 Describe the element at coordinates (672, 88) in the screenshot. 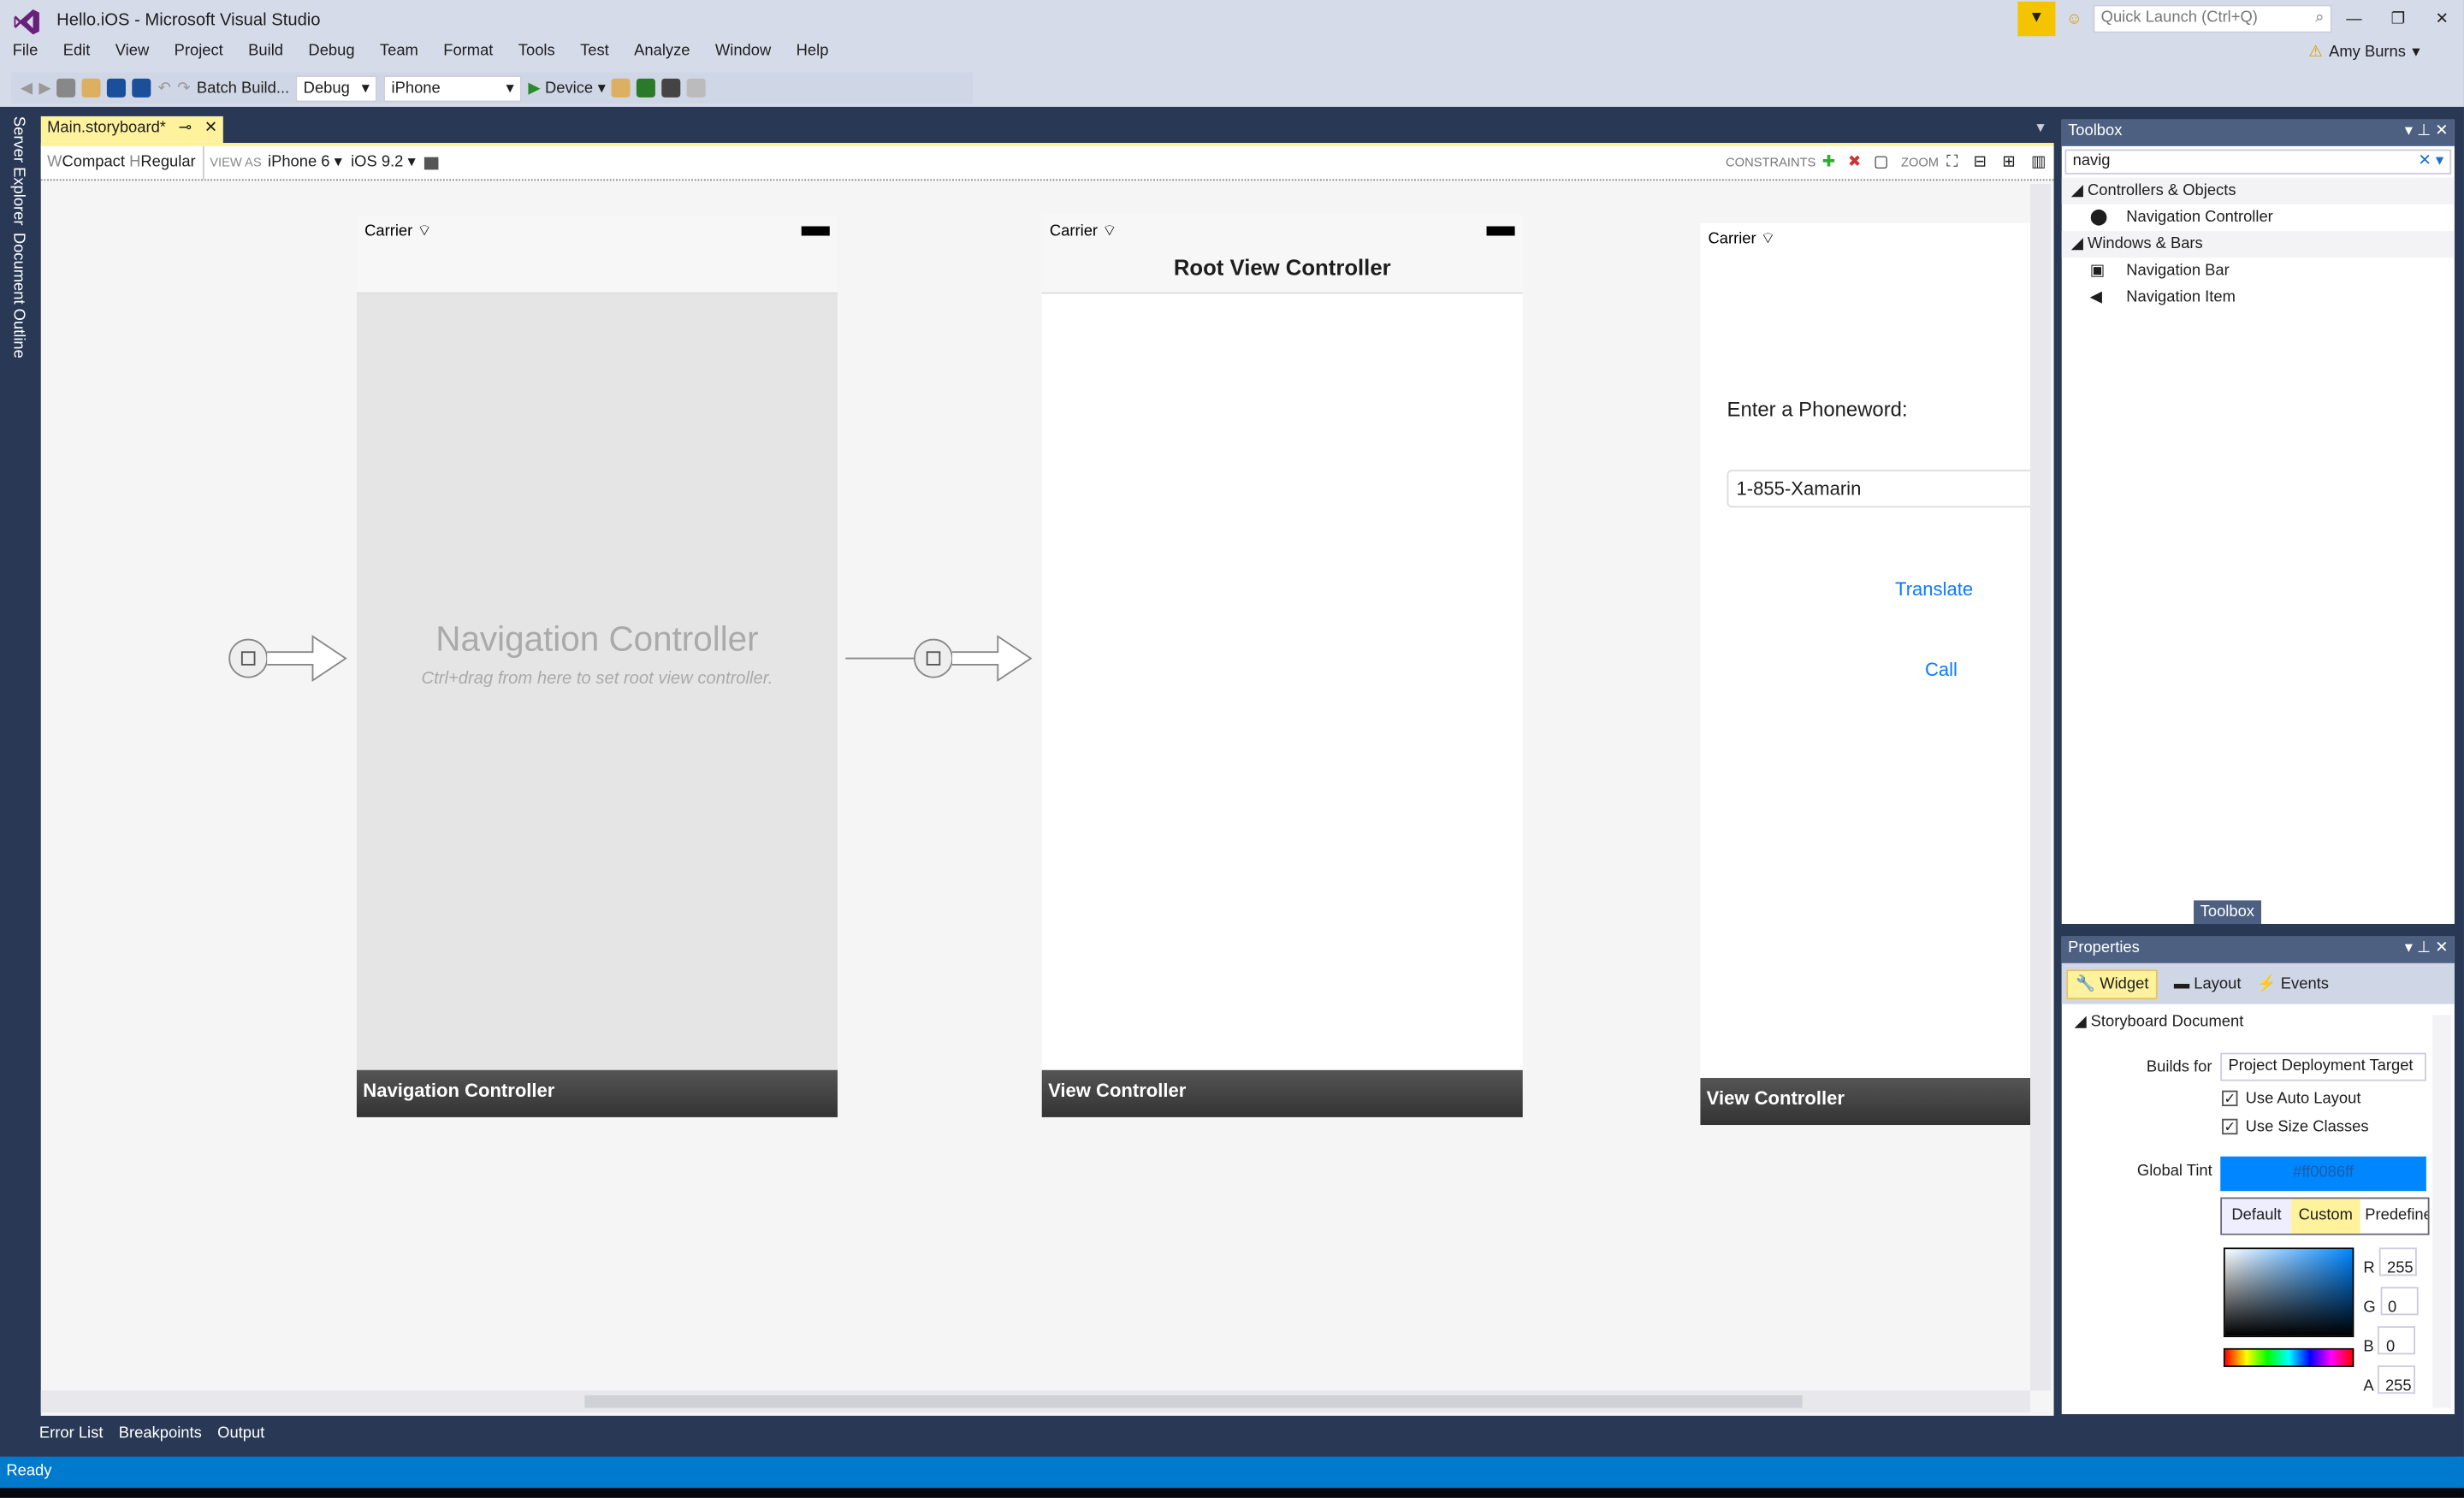

I see `device-refresh-icon` at that location.